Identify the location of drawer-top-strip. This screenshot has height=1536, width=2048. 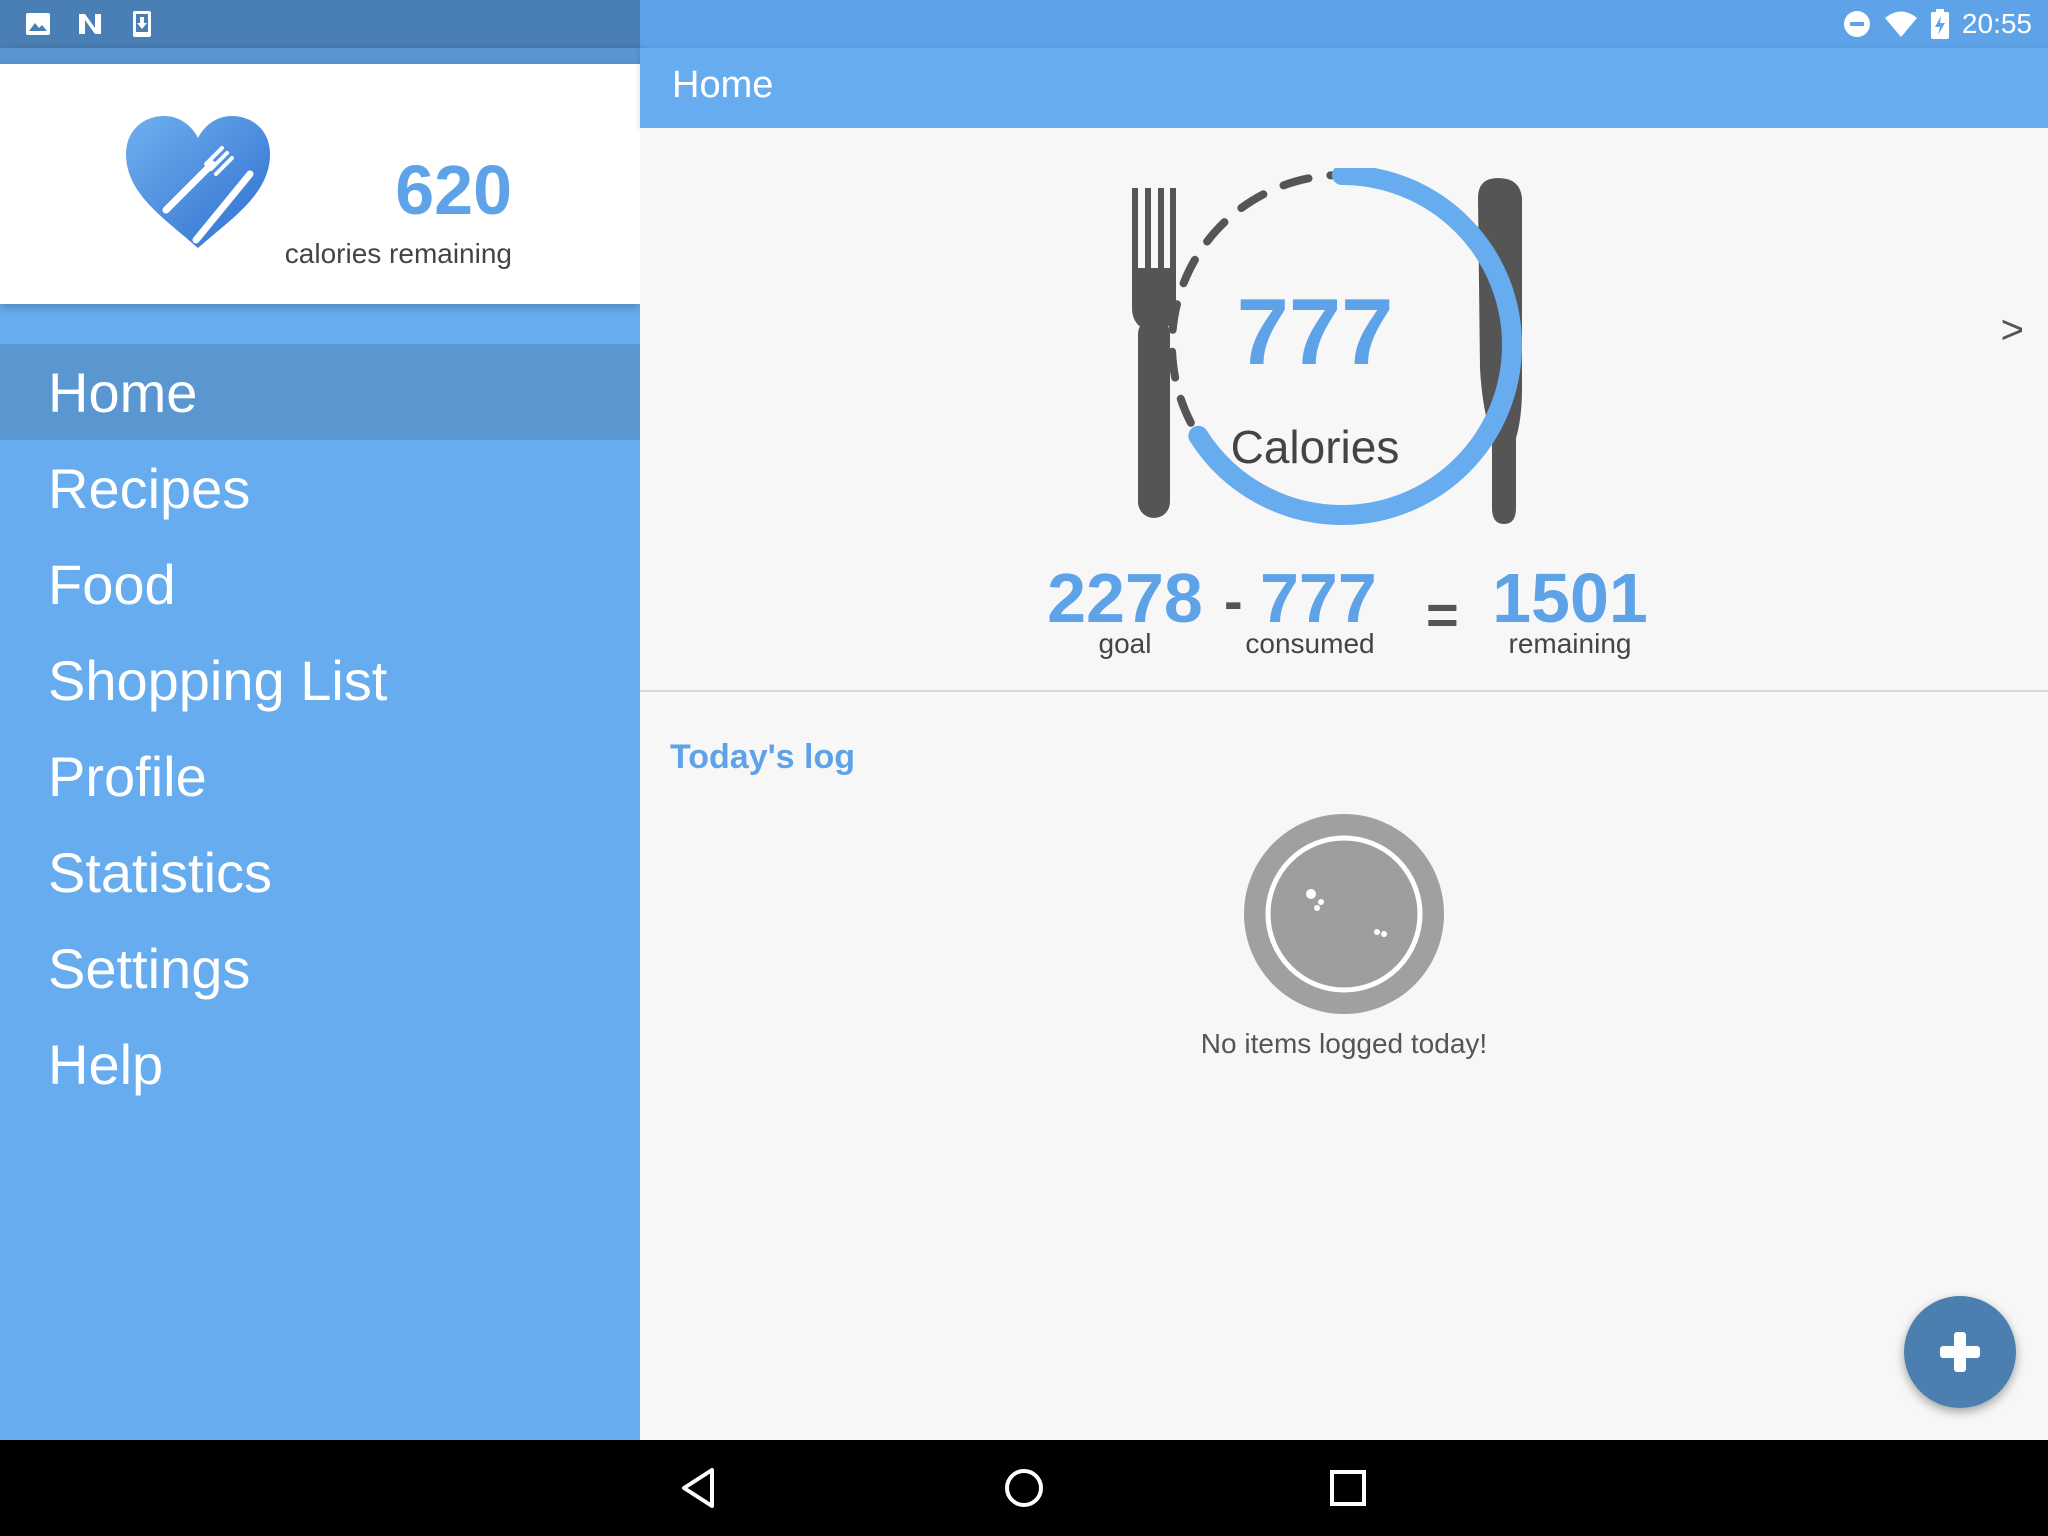
(320, 56).